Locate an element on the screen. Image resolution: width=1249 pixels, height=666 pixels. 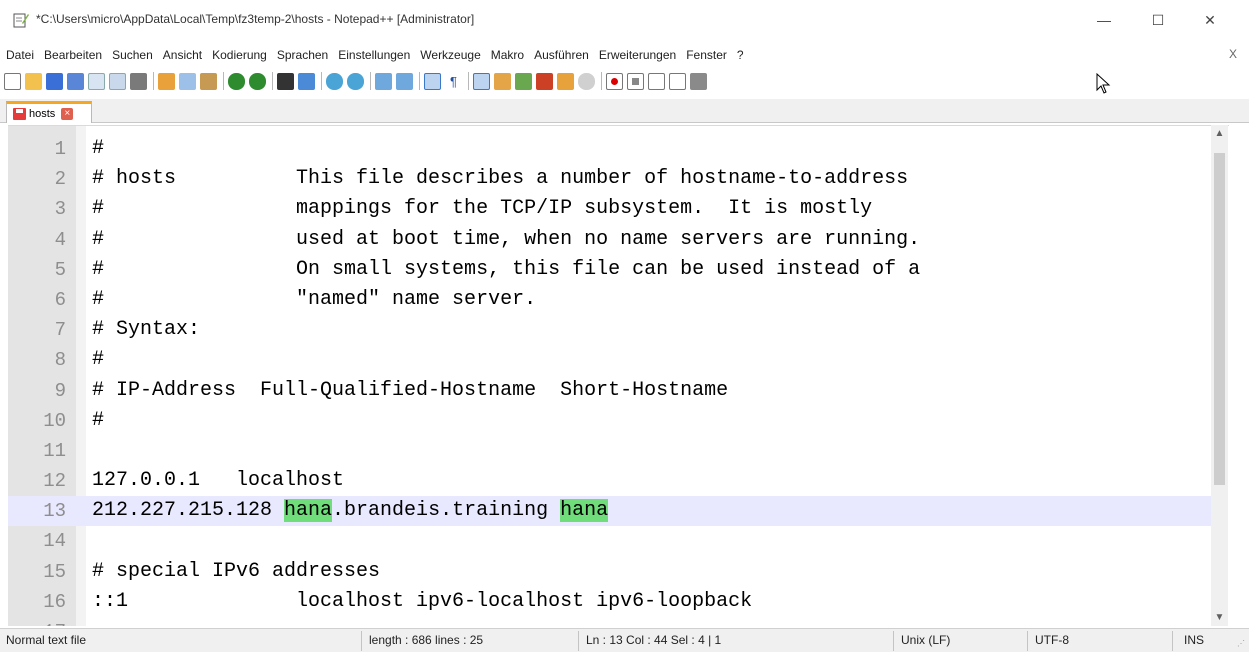
menu-item-suchen: Suchen is located at coordinates (132, 55).